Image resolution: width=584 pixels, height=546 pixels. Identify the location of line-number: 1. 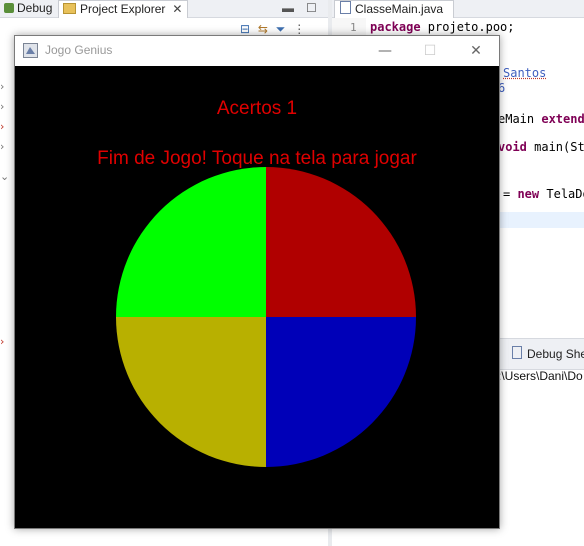
(353, 27).